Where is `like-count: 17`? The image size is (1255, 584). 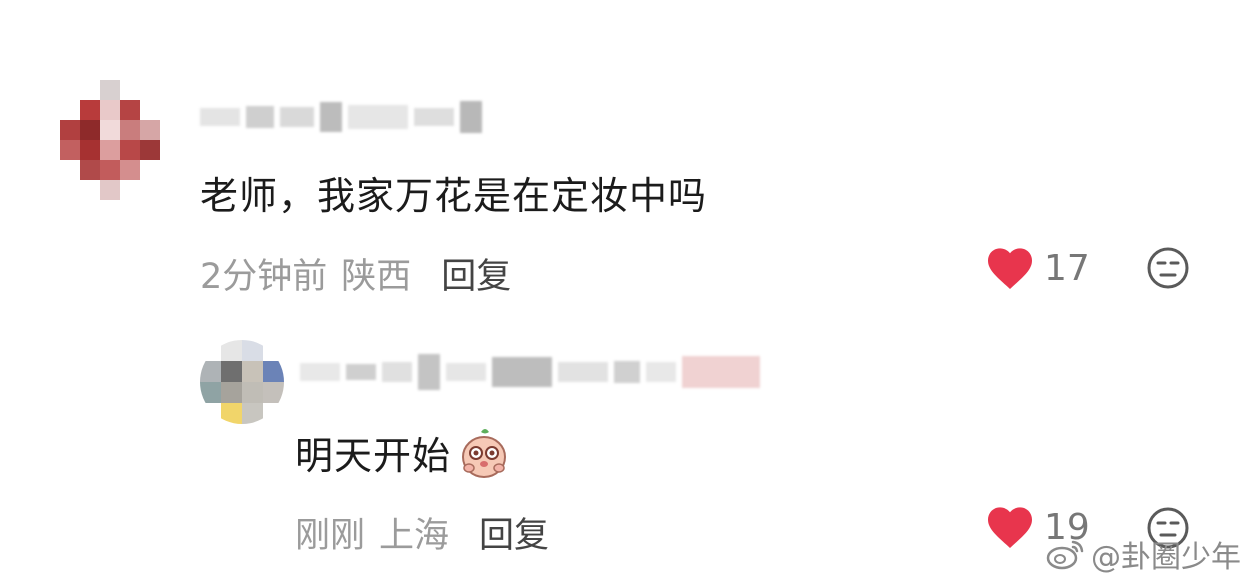 like-count: 17 is located at coordinates (1067, 268).